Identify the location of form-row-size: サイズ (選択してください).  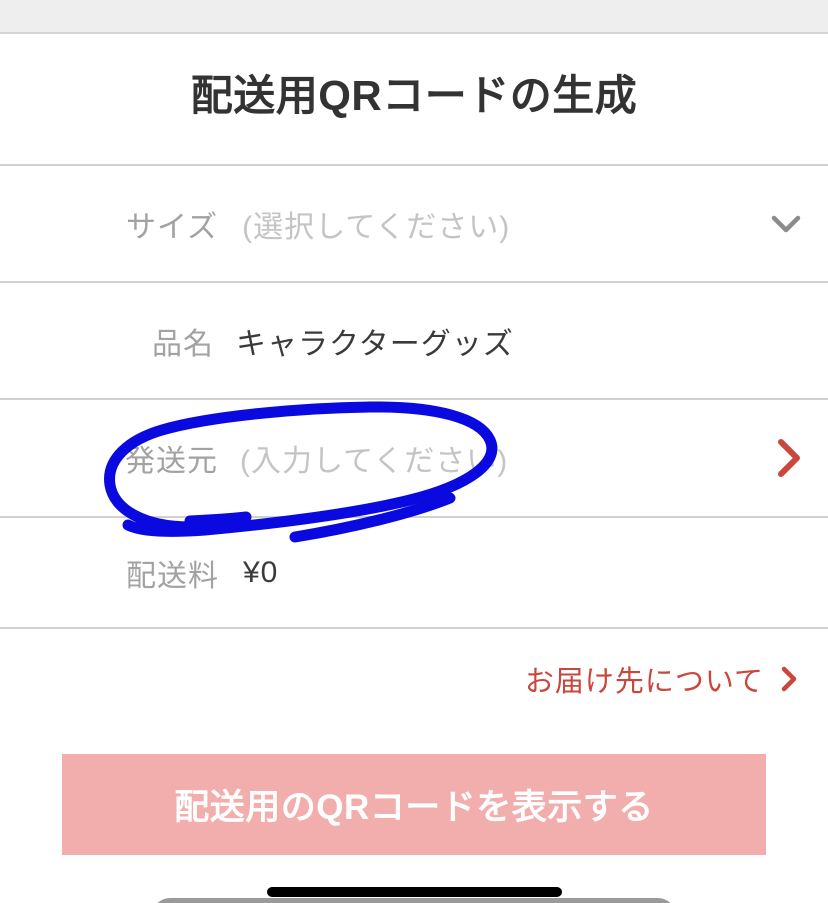
(414, 223).